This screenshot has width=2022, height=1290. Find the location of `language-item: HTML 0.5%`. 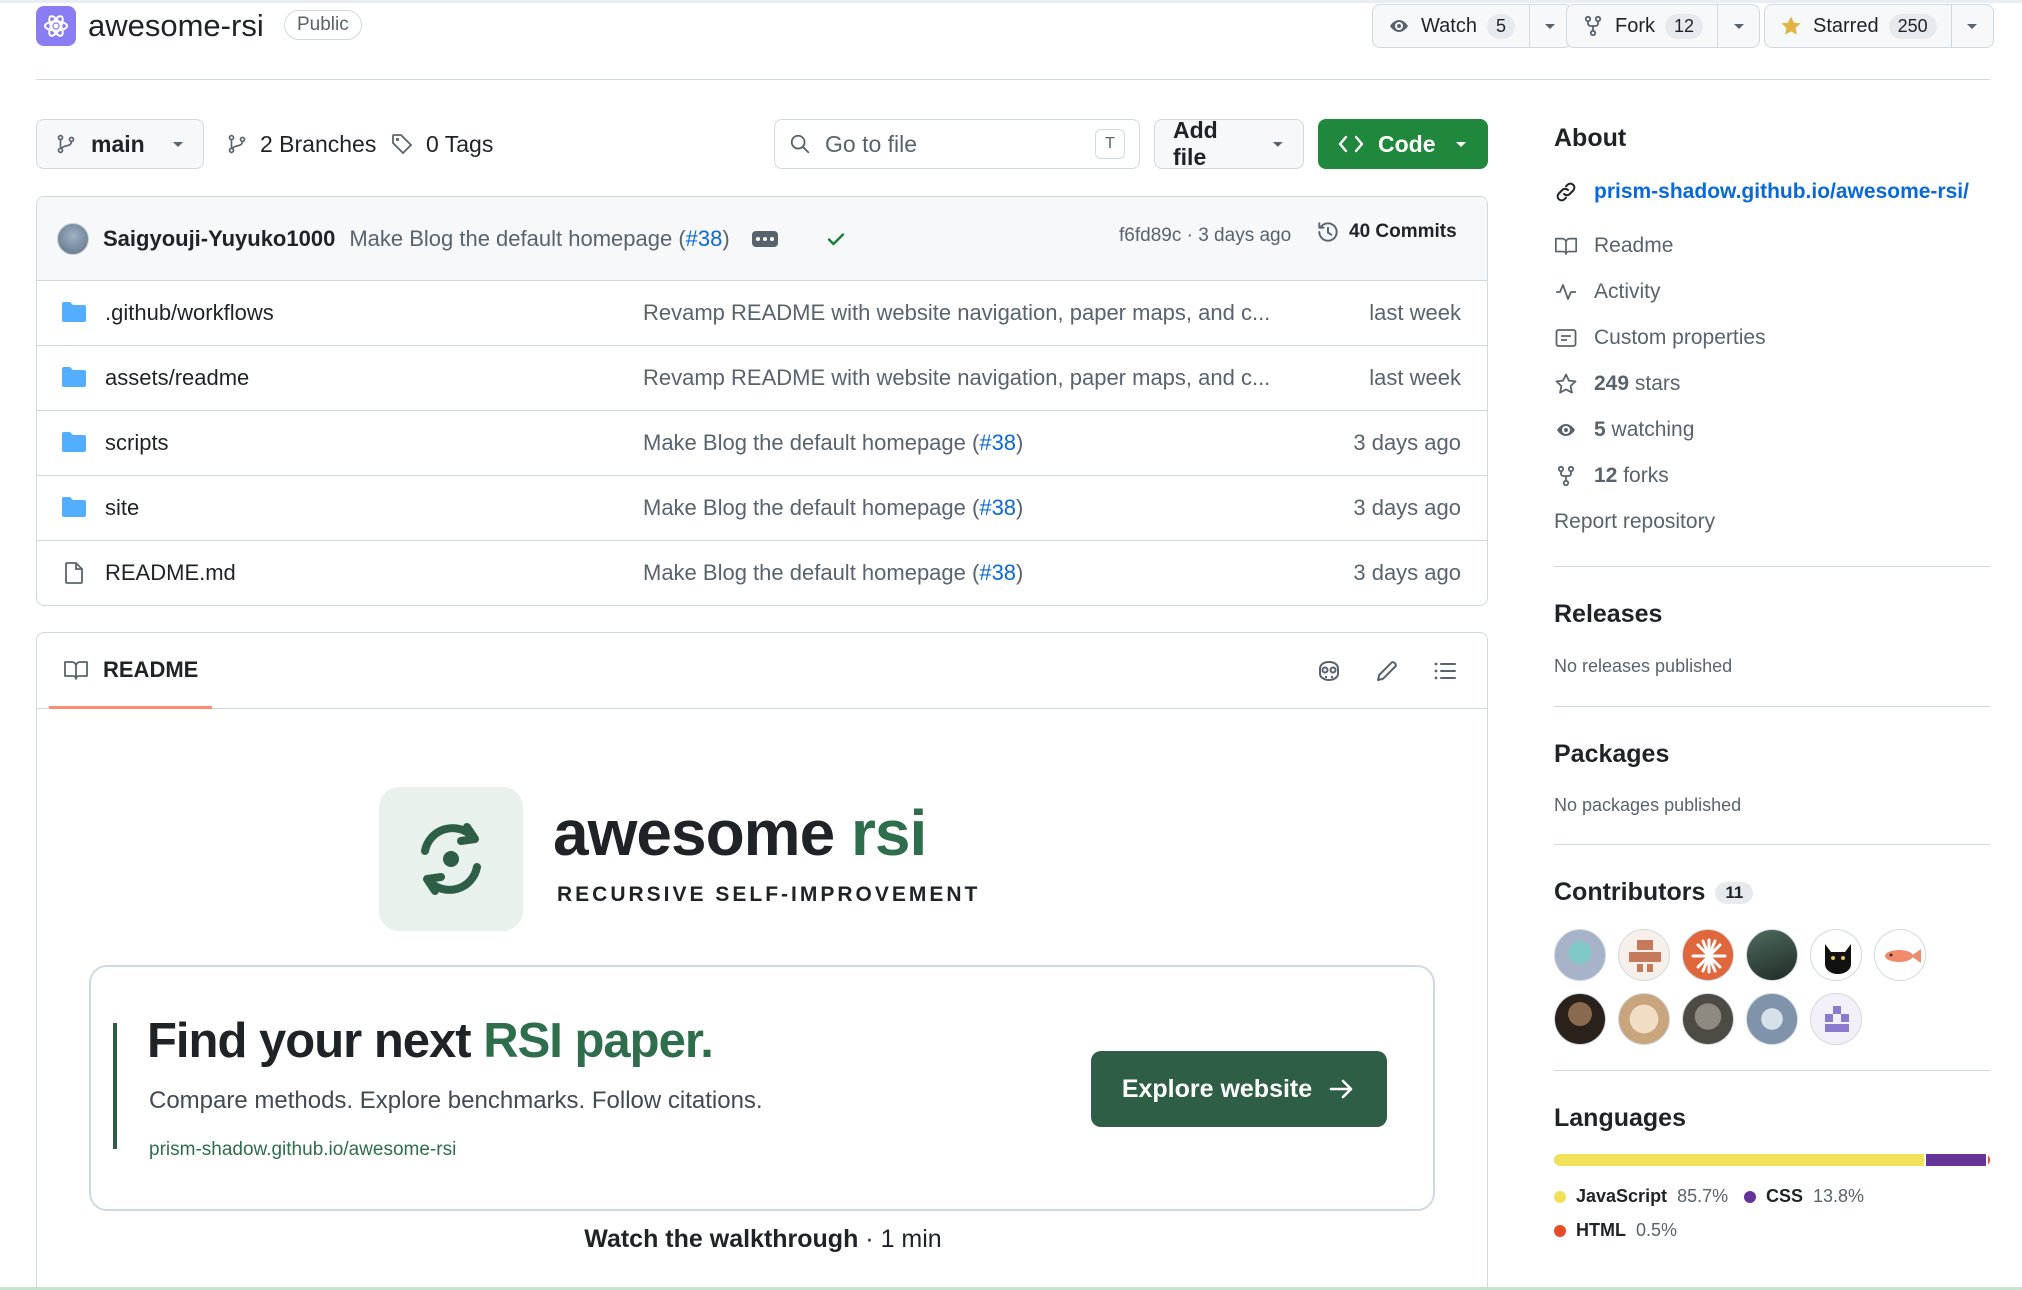

language-item: HTML 0.5% is located at coordinates (1615, 1230).